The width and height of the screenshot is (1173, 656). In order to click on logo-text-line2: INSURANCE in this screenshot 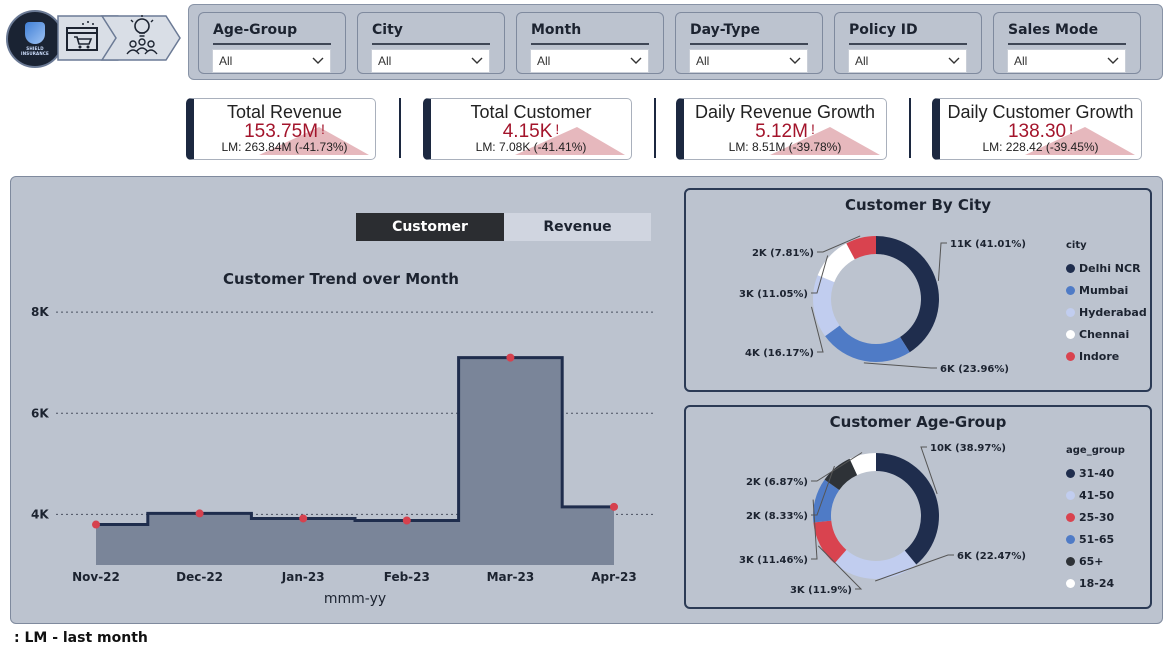, I will do `click(35, 53)`.